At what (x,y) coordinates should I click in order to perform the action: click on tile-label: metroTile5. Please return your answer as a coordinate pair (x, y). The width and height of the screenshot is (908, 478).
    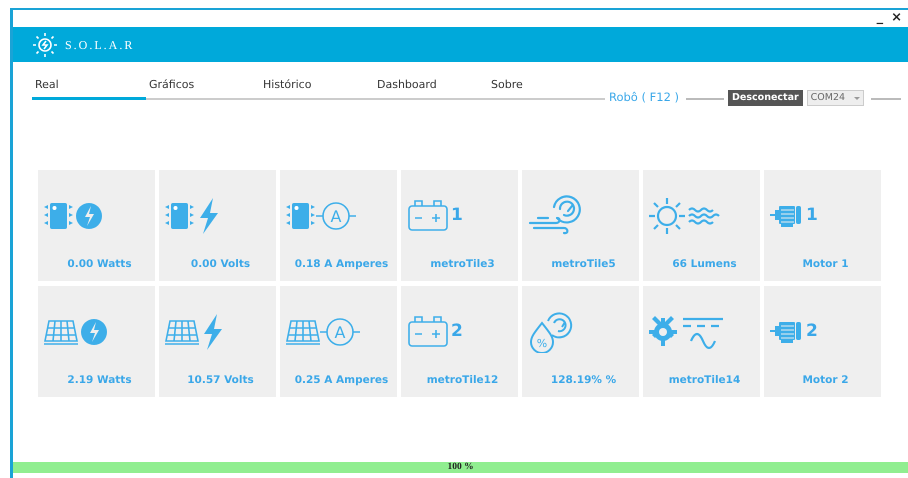
    Looking at the image, I should click on (583, 264).